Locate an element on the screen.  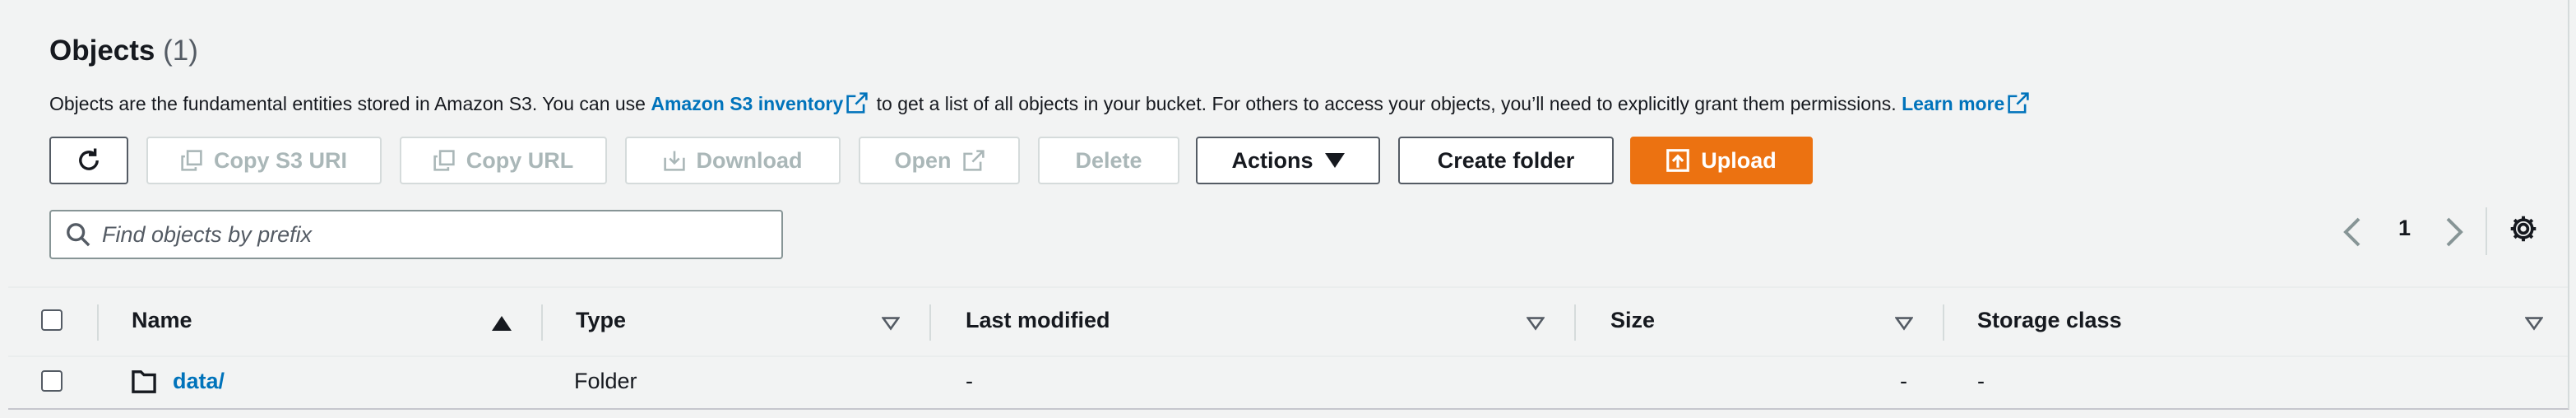
caret-down-icon is located at coordinates (1334, 160).